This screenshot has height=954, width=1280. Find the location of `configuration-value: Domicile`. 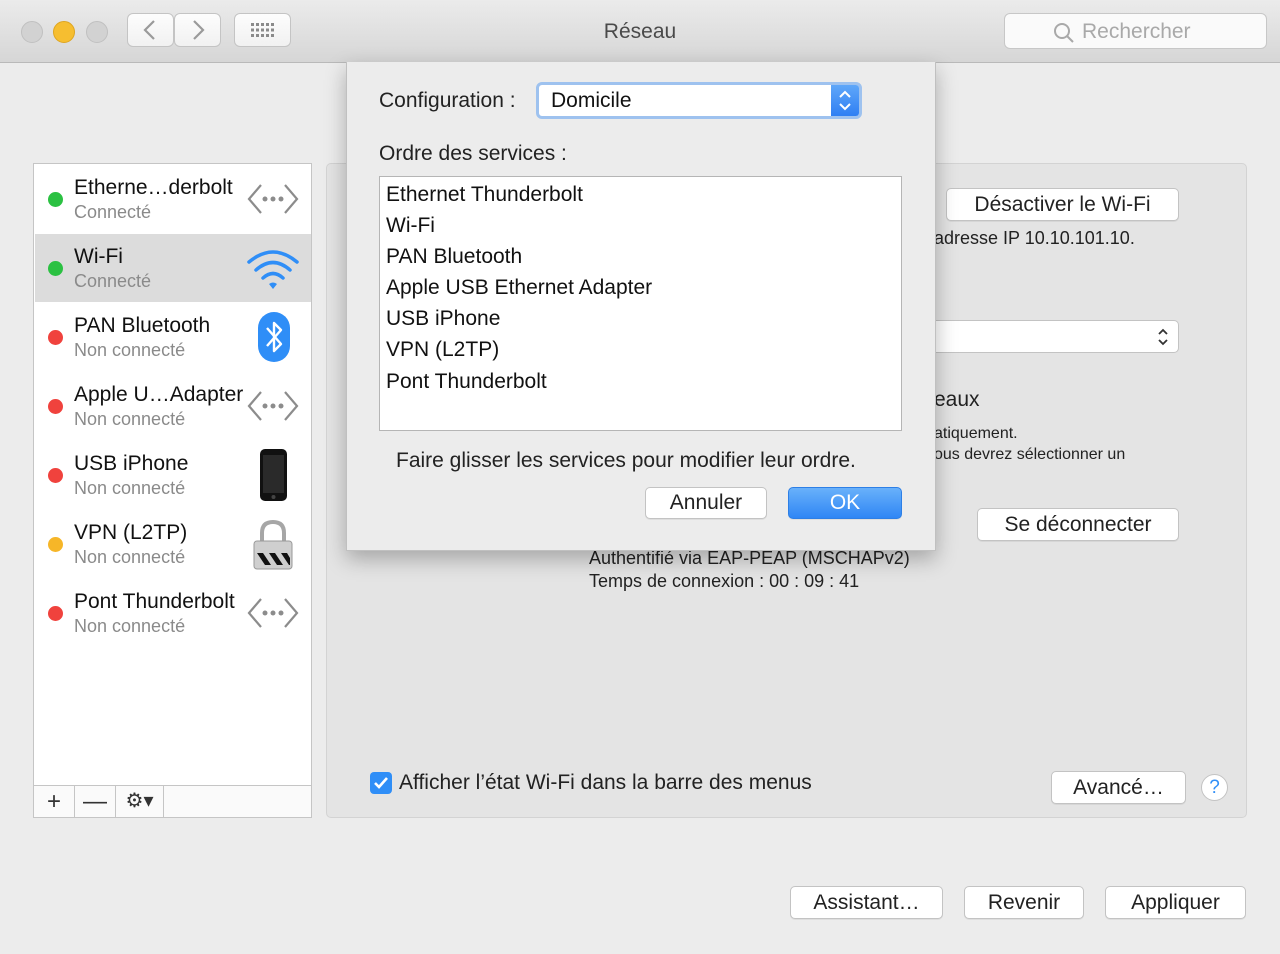

configuration-value: Domicile is located at coordinates (591, 100).